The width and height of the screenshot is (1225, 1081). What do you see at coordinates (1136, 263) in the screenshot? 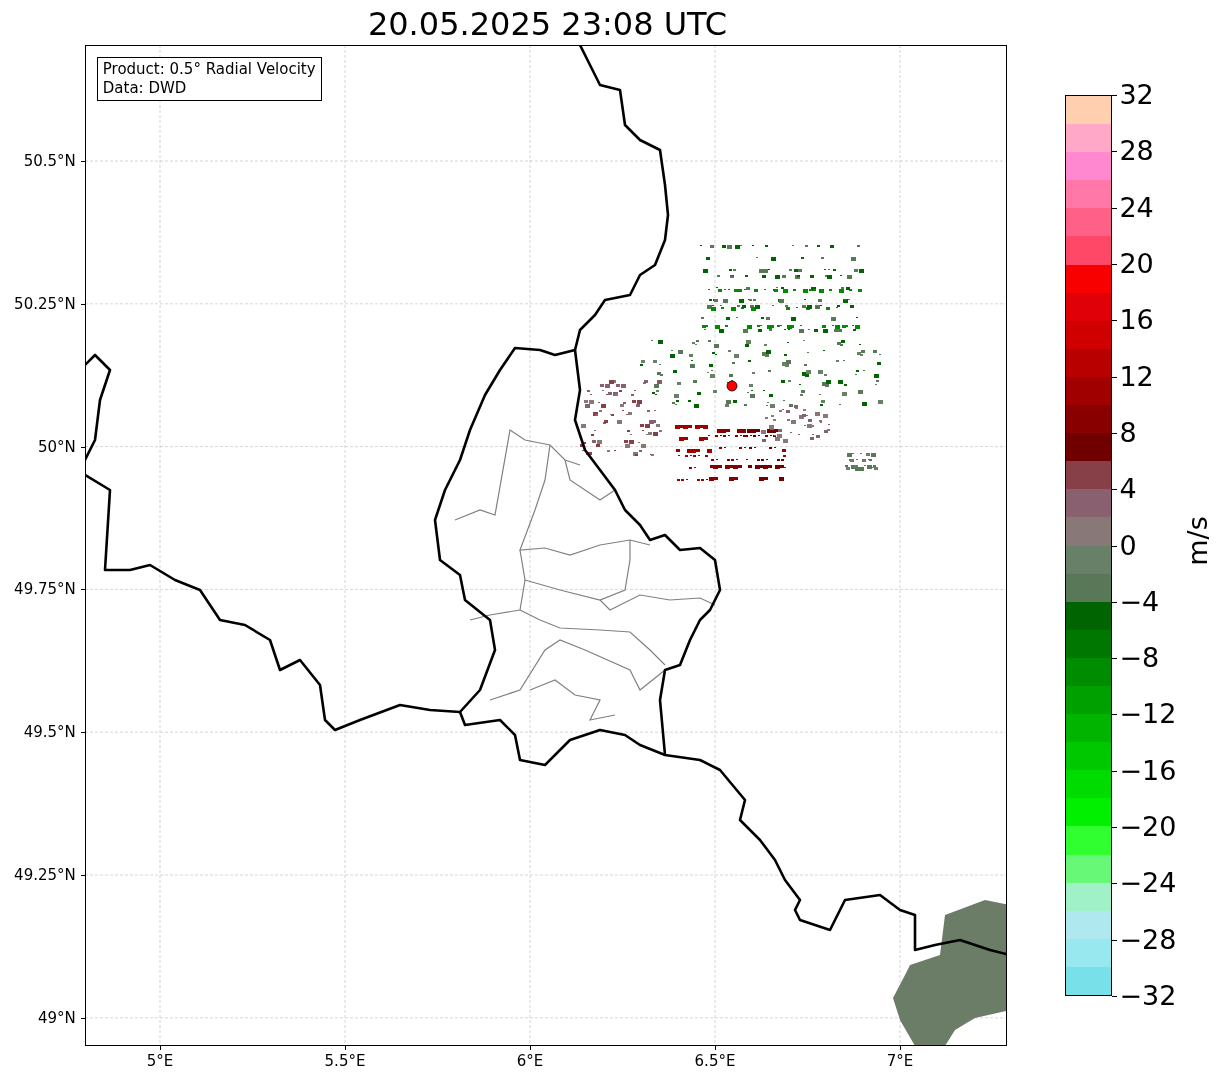
I see `colorbar-tick-label: 20` at bounding box center [1136, 263].